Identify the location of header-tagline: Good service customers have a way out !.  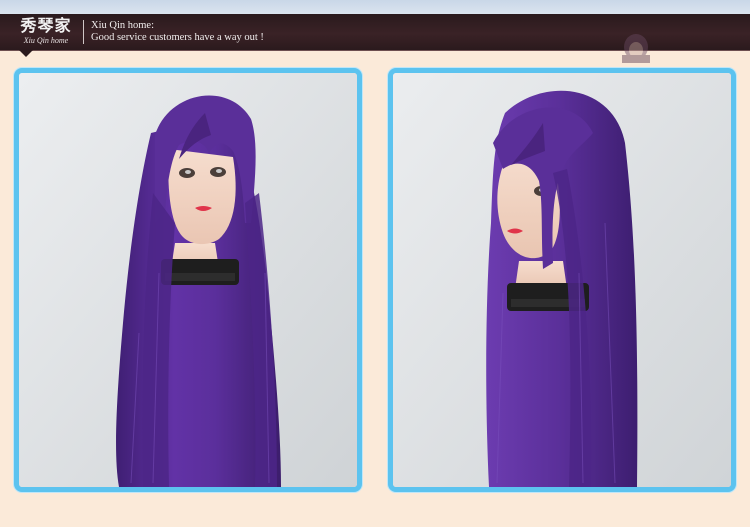
(177, 37).